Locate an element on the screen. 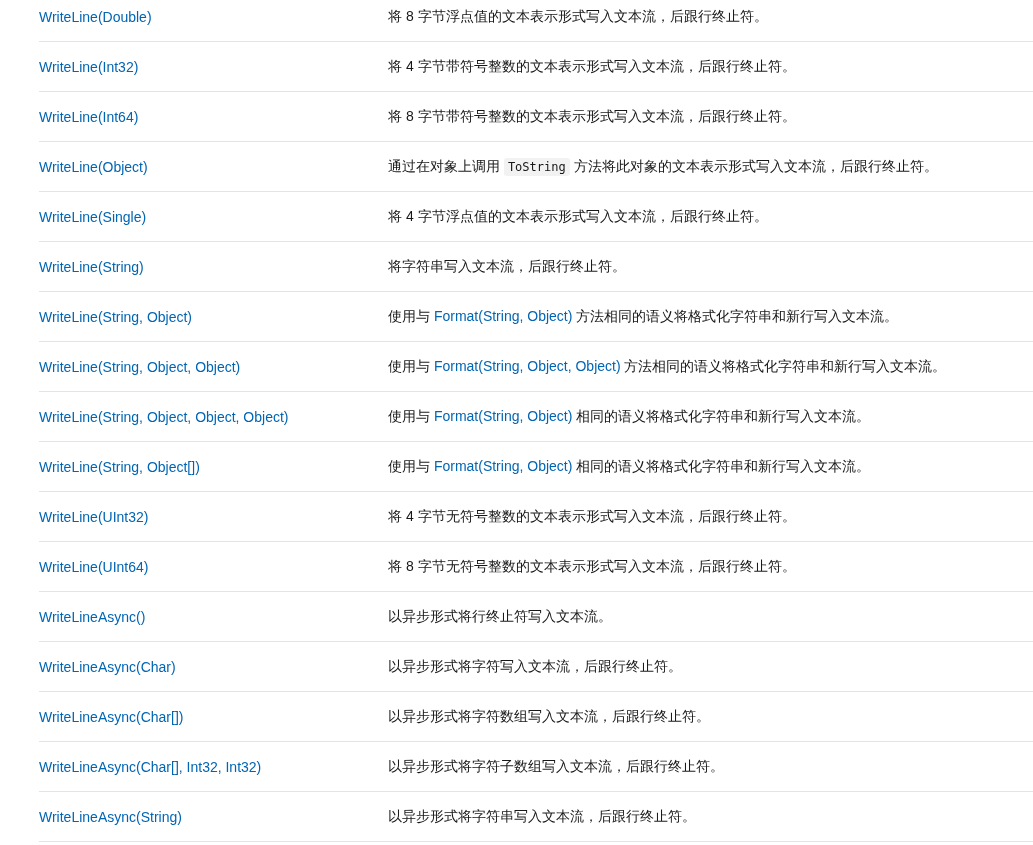 Image resolution: width=1033 pixels, height=845 pixels. method-link: WriteLine(String, Object, Object) is located at coordinates (140, 366).